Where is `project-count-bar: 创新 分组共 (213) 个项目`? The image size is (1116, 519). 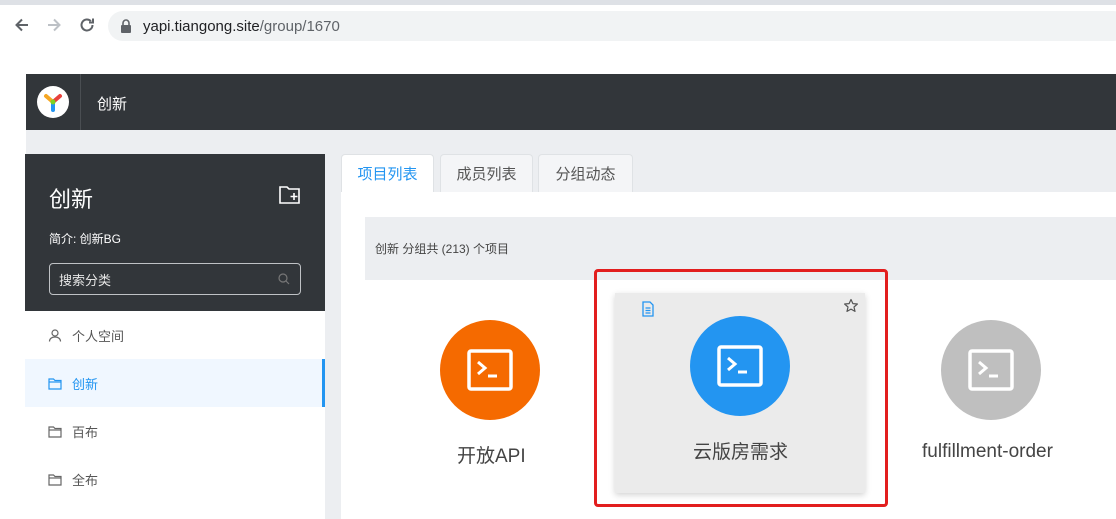
project-count-bar: 创新 分组共 (213) 个项目 is located at coordinates (740, 248).